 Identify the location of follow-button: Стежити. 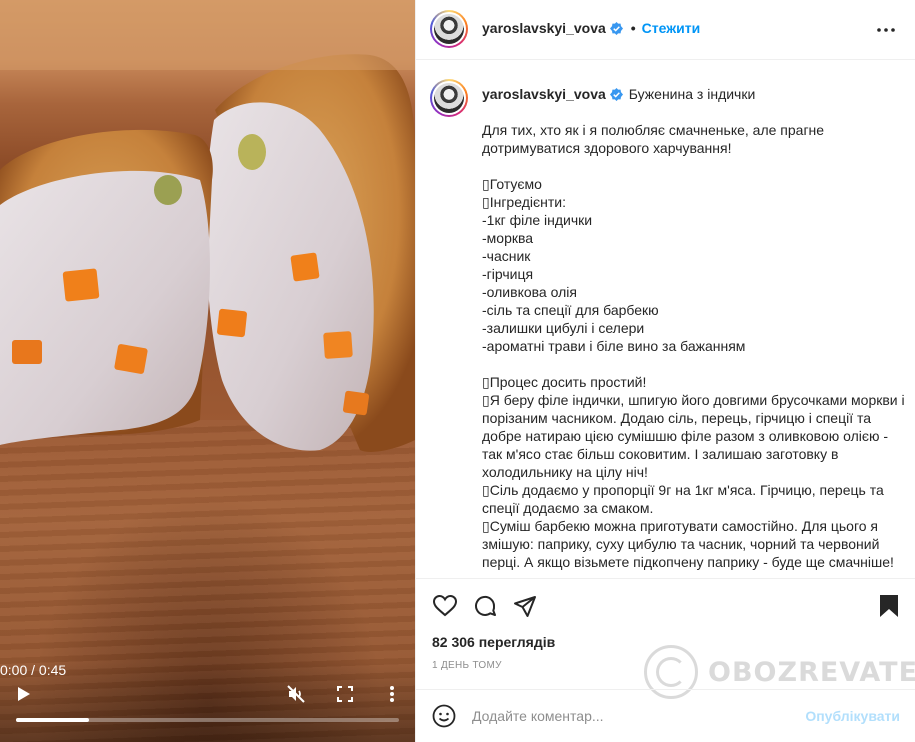
(671, 28).